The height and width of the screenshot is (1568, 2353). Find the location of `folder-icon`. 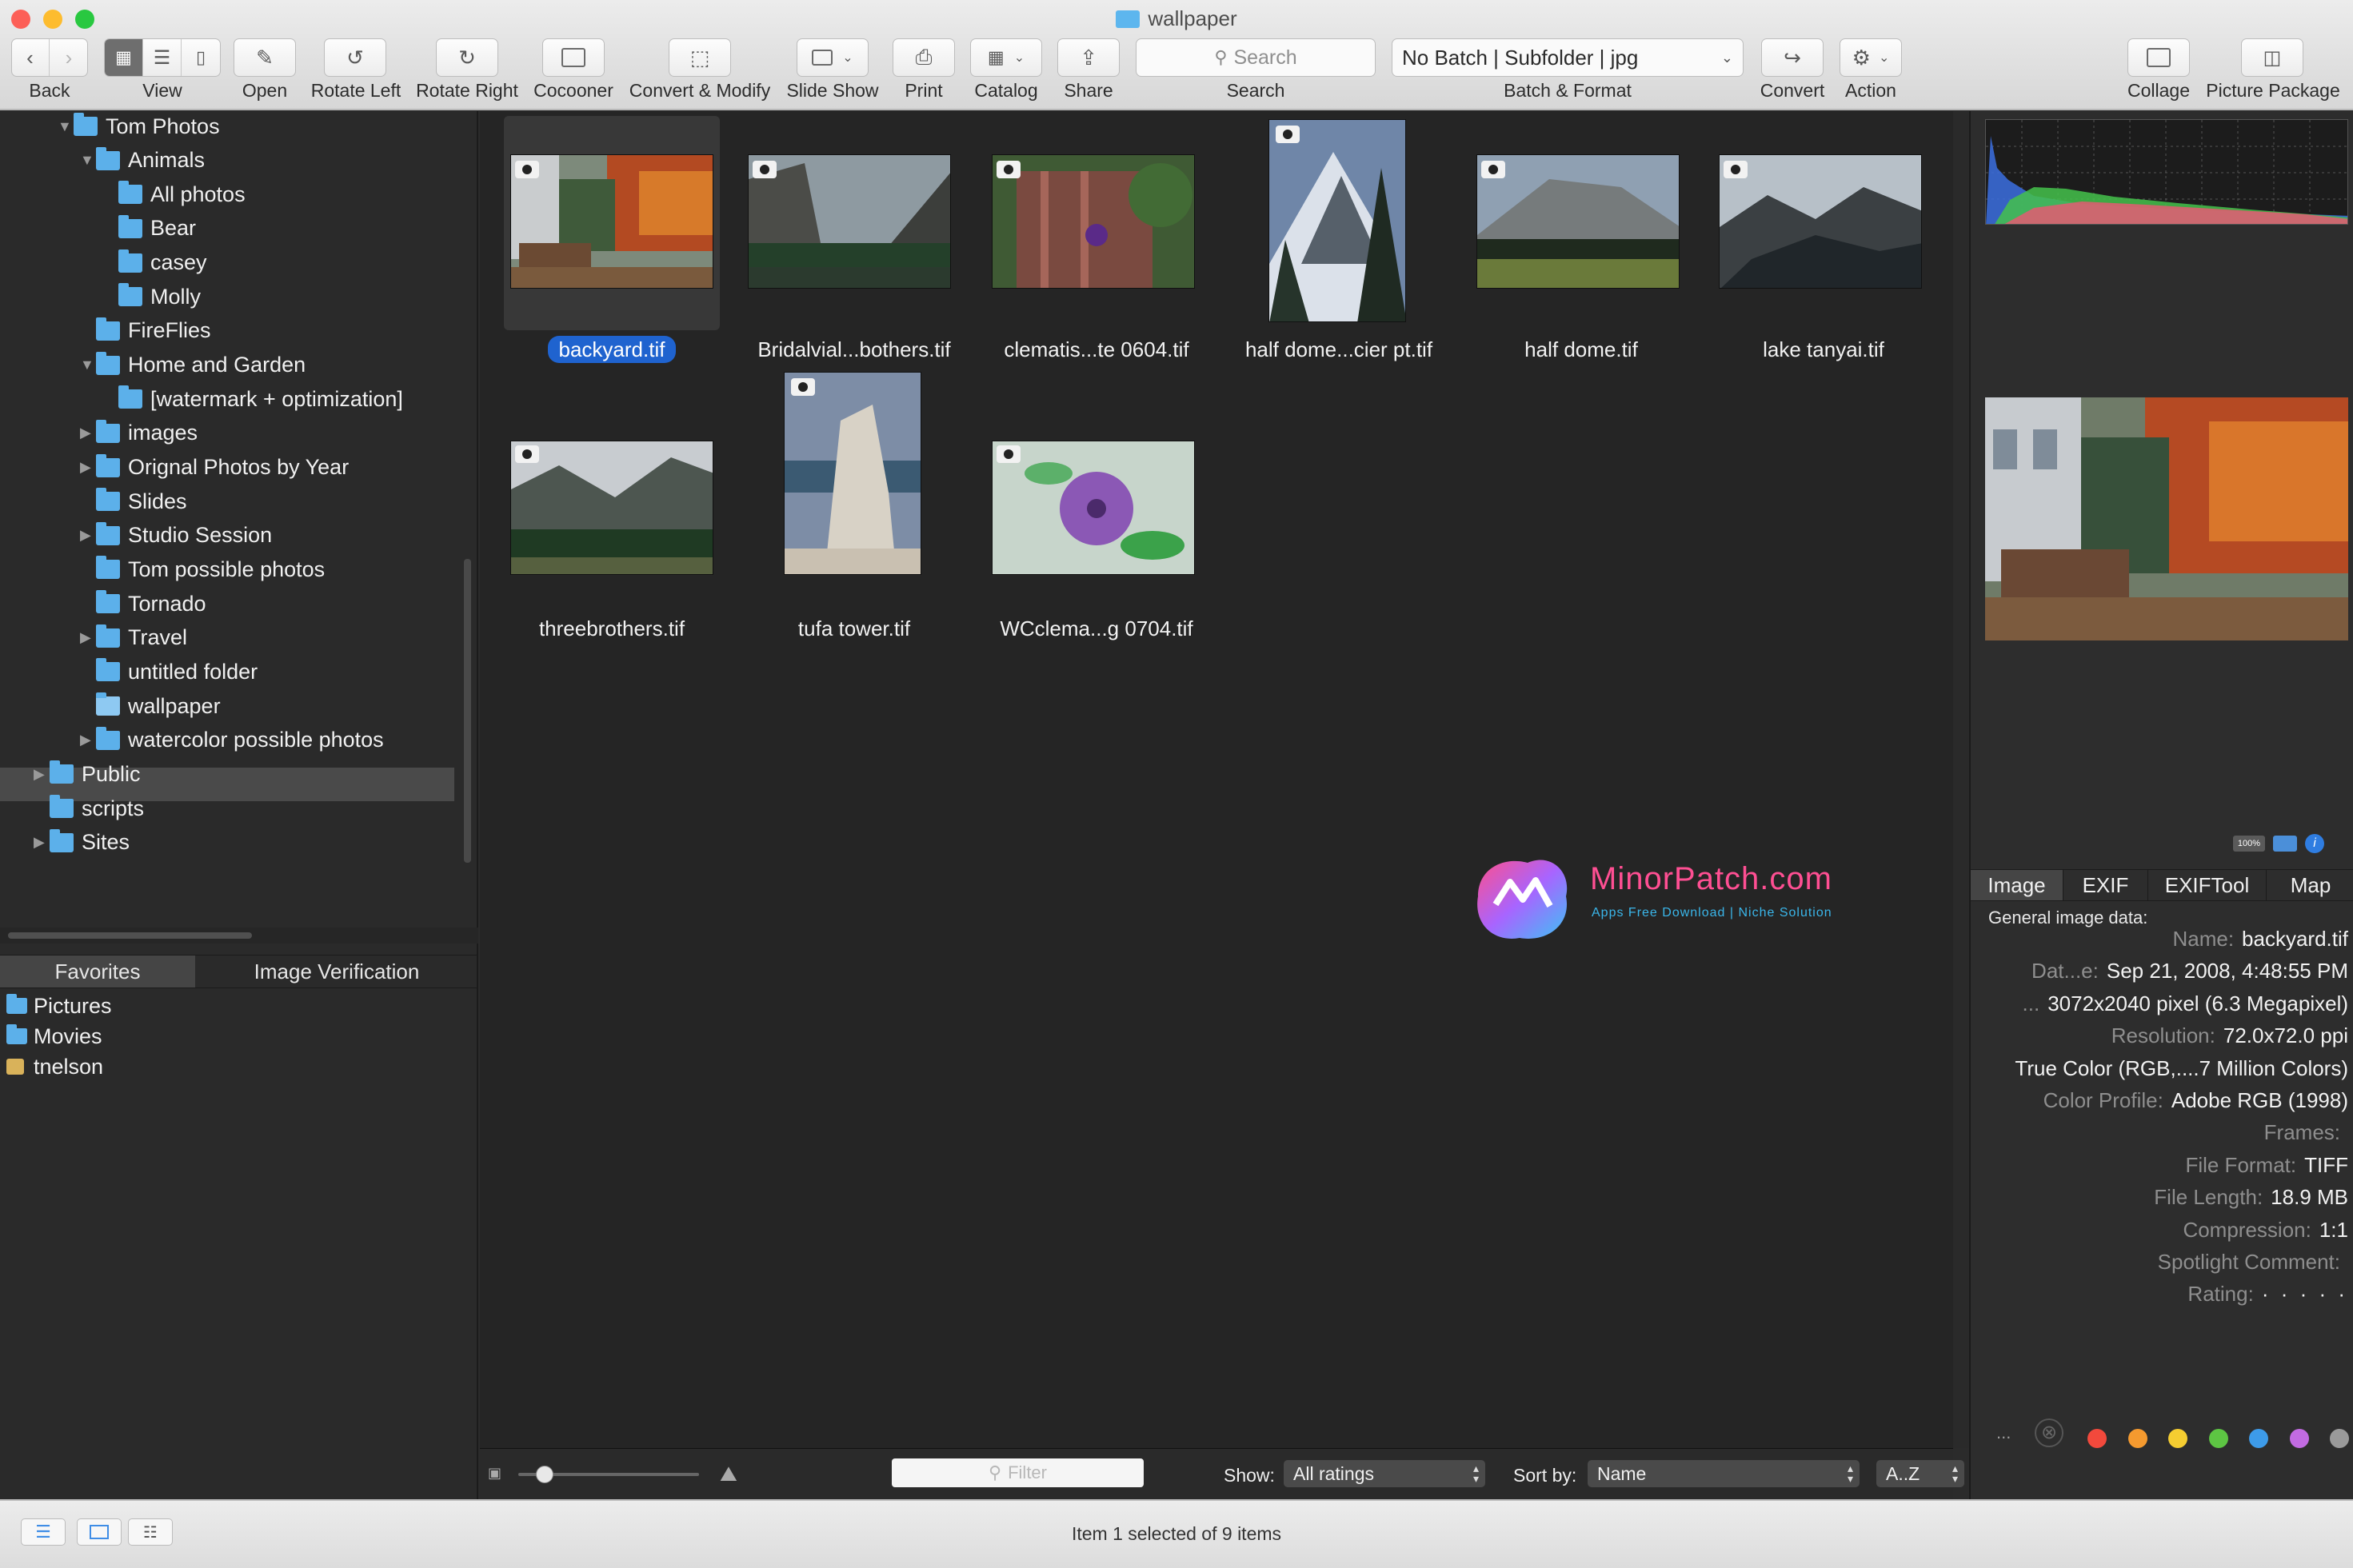

folder-icon is located at coordinates (62, 772).